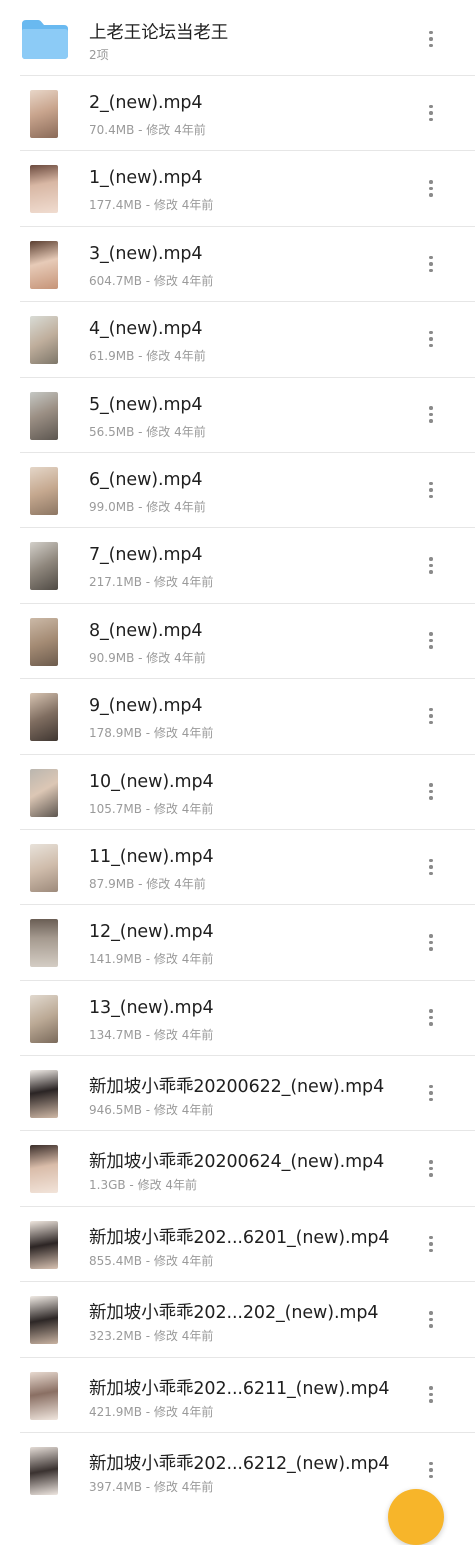 The width and height of the screenshot is (475, 1545). What do you see at coordinates (45, 39) in the screenshot?
I see `folder-icon` at bounding box center [45, 39].